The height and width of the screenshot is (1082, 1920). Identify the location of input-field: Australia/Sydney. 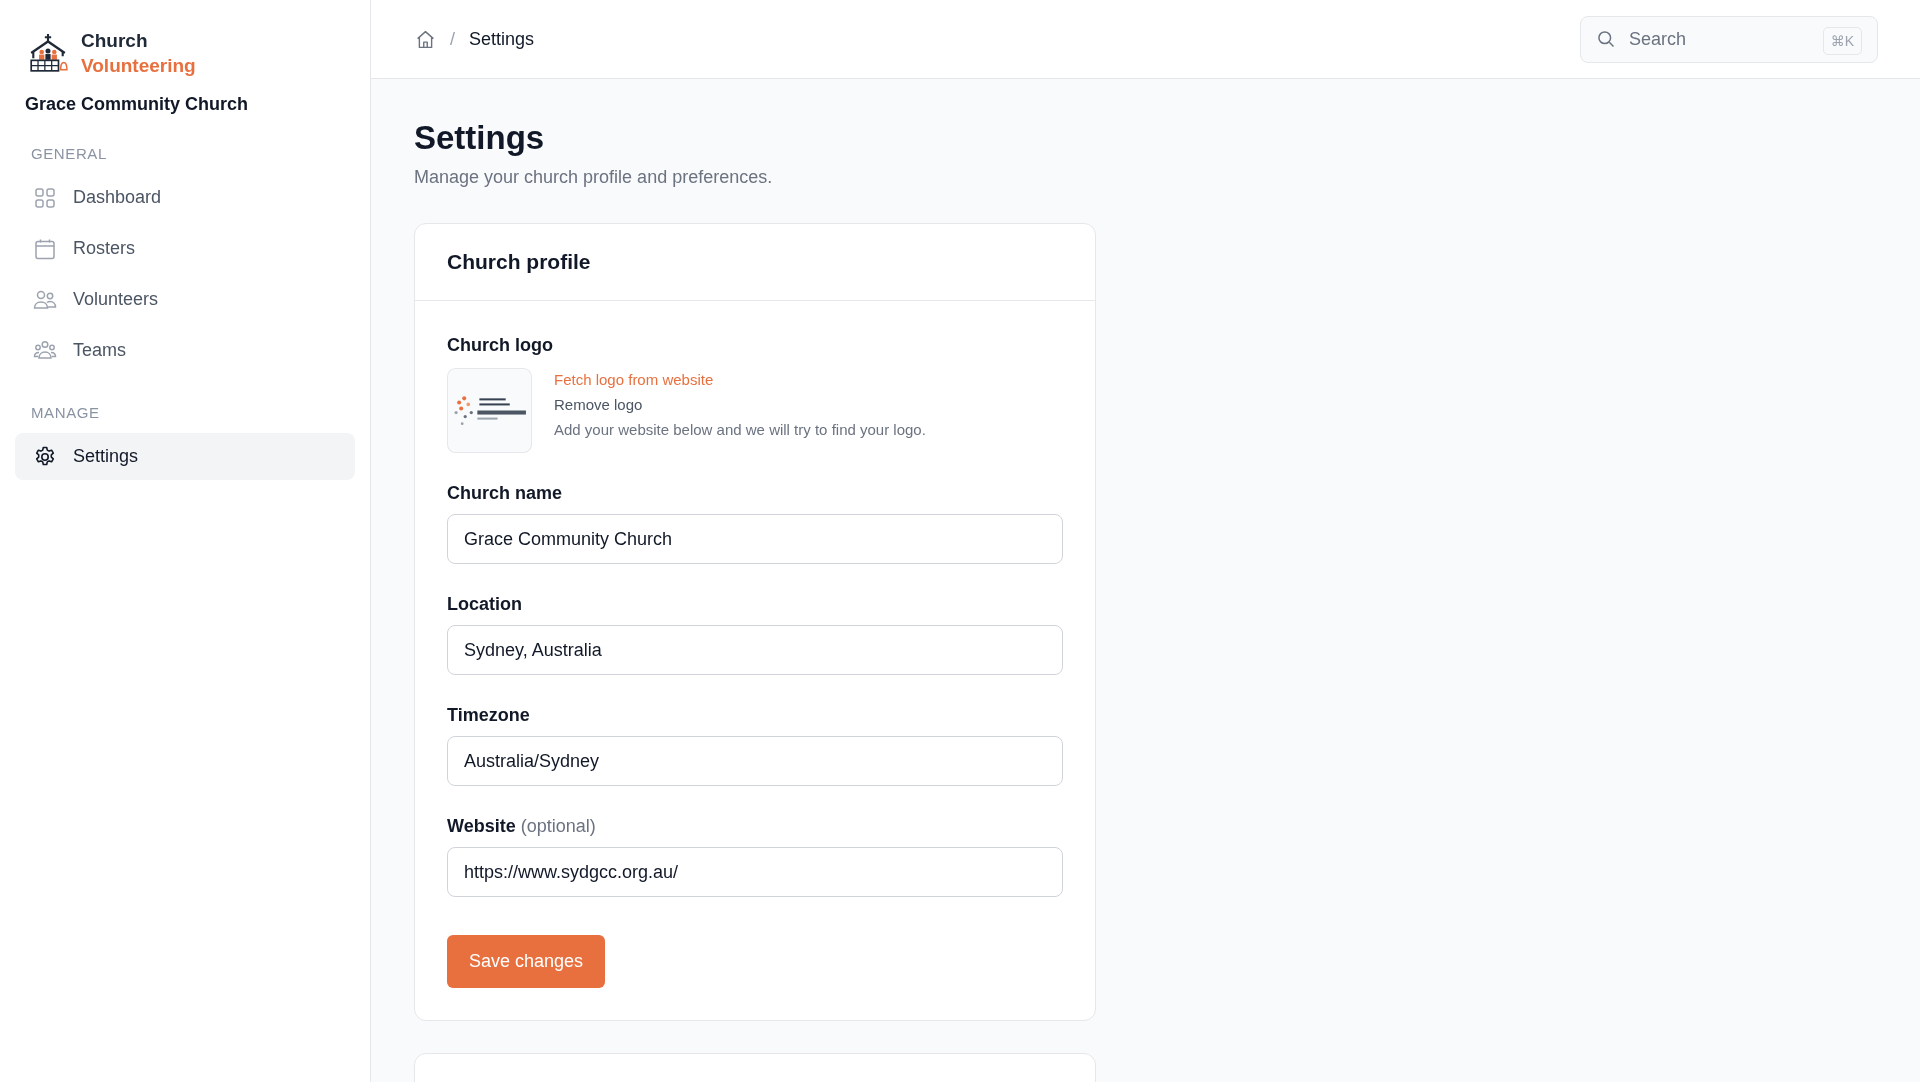
(755, 761).